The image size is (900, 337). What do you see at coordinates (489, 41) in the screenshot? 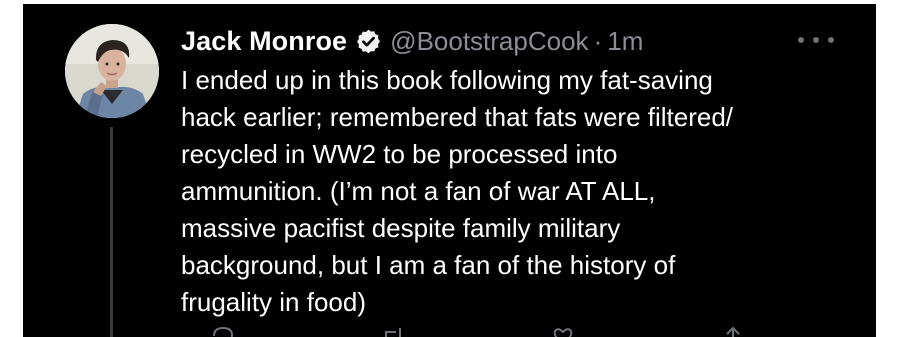
I see `user-handle: @BootstrapCook` at bounding box center [489, 41].